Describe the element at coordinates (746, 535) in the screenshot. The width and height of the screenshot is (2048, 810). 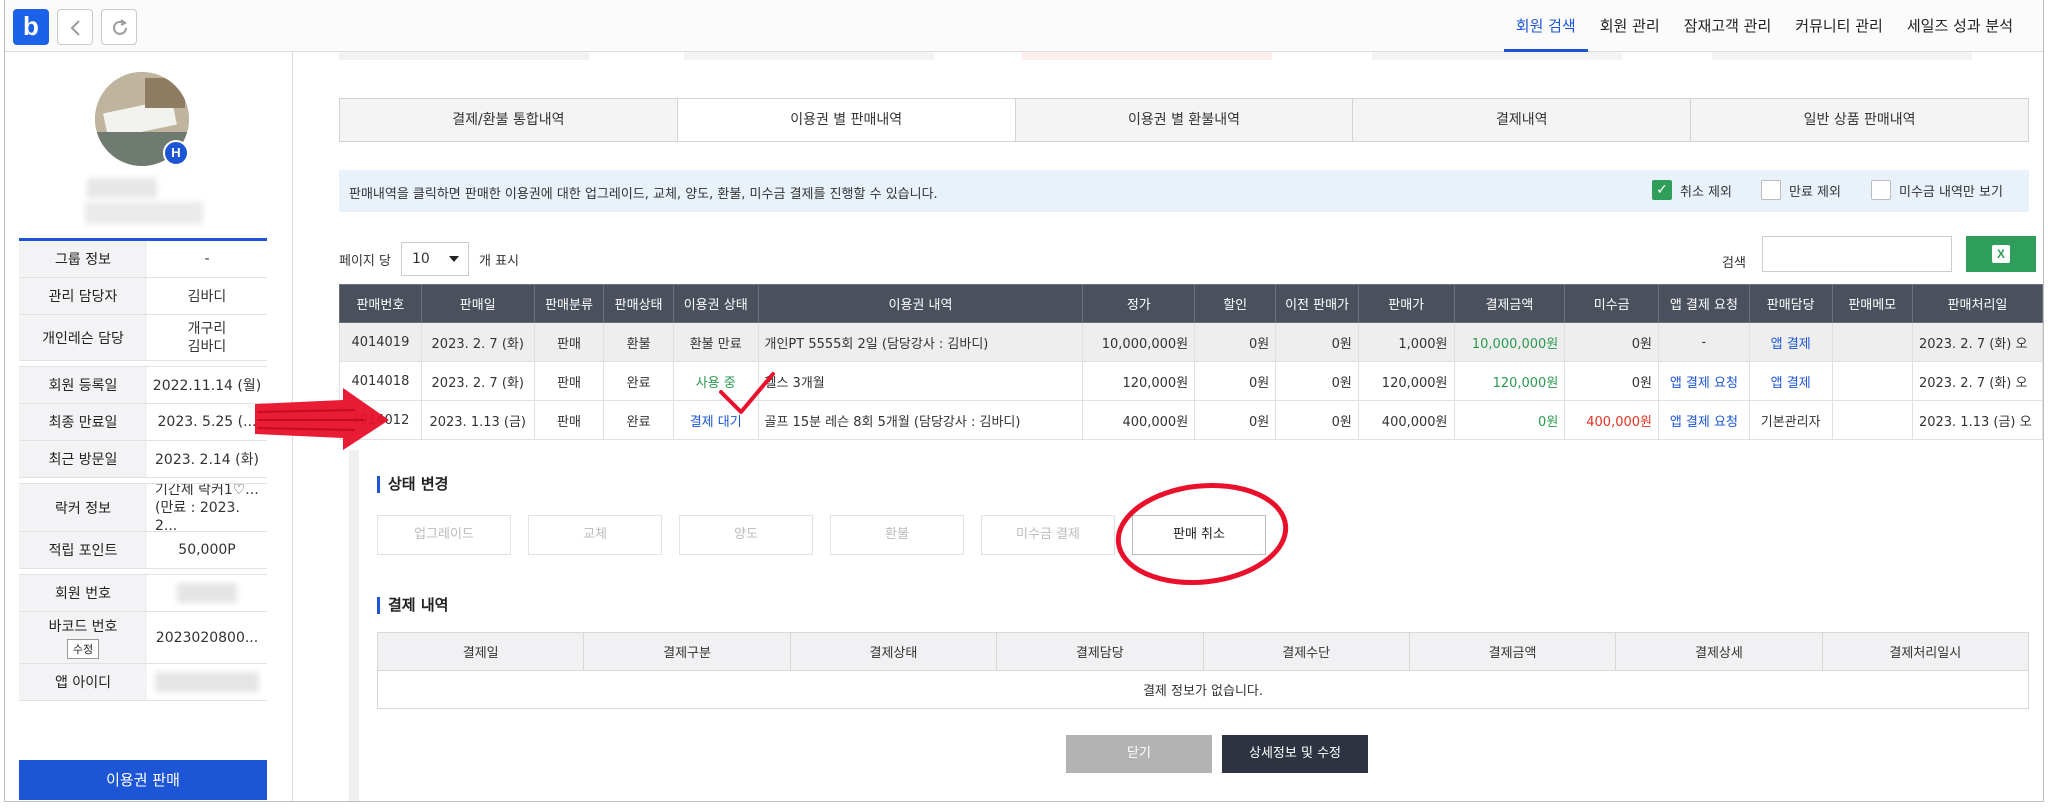
I see `transfer-button: 양도` at that location.